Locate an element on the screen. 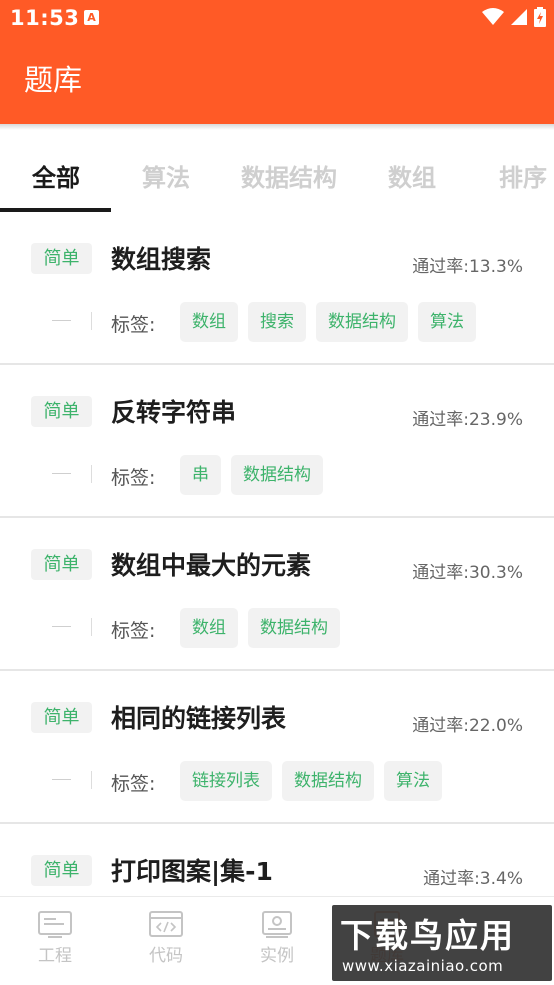 The height and width of the screenshot is (985, 554). signal-icon is located at coordinates (519, 17).